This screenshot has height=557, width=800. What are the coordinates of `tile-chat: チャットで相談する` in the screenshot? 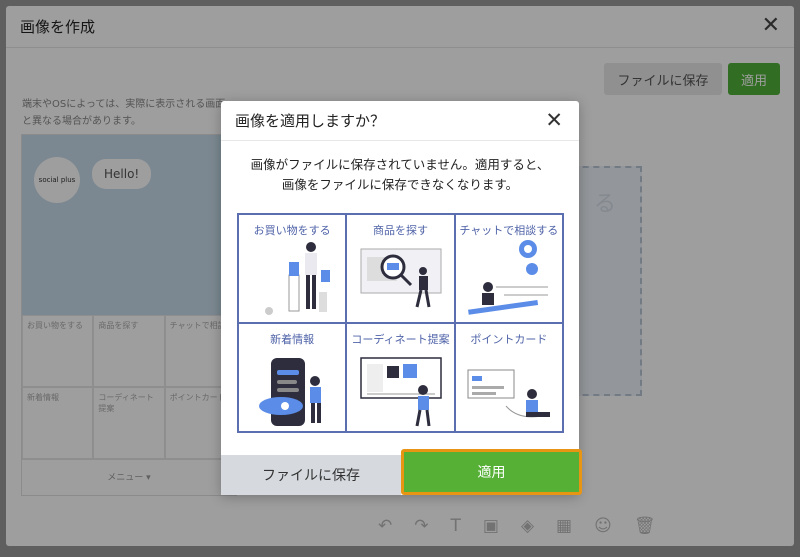 It's located at (508, 268).